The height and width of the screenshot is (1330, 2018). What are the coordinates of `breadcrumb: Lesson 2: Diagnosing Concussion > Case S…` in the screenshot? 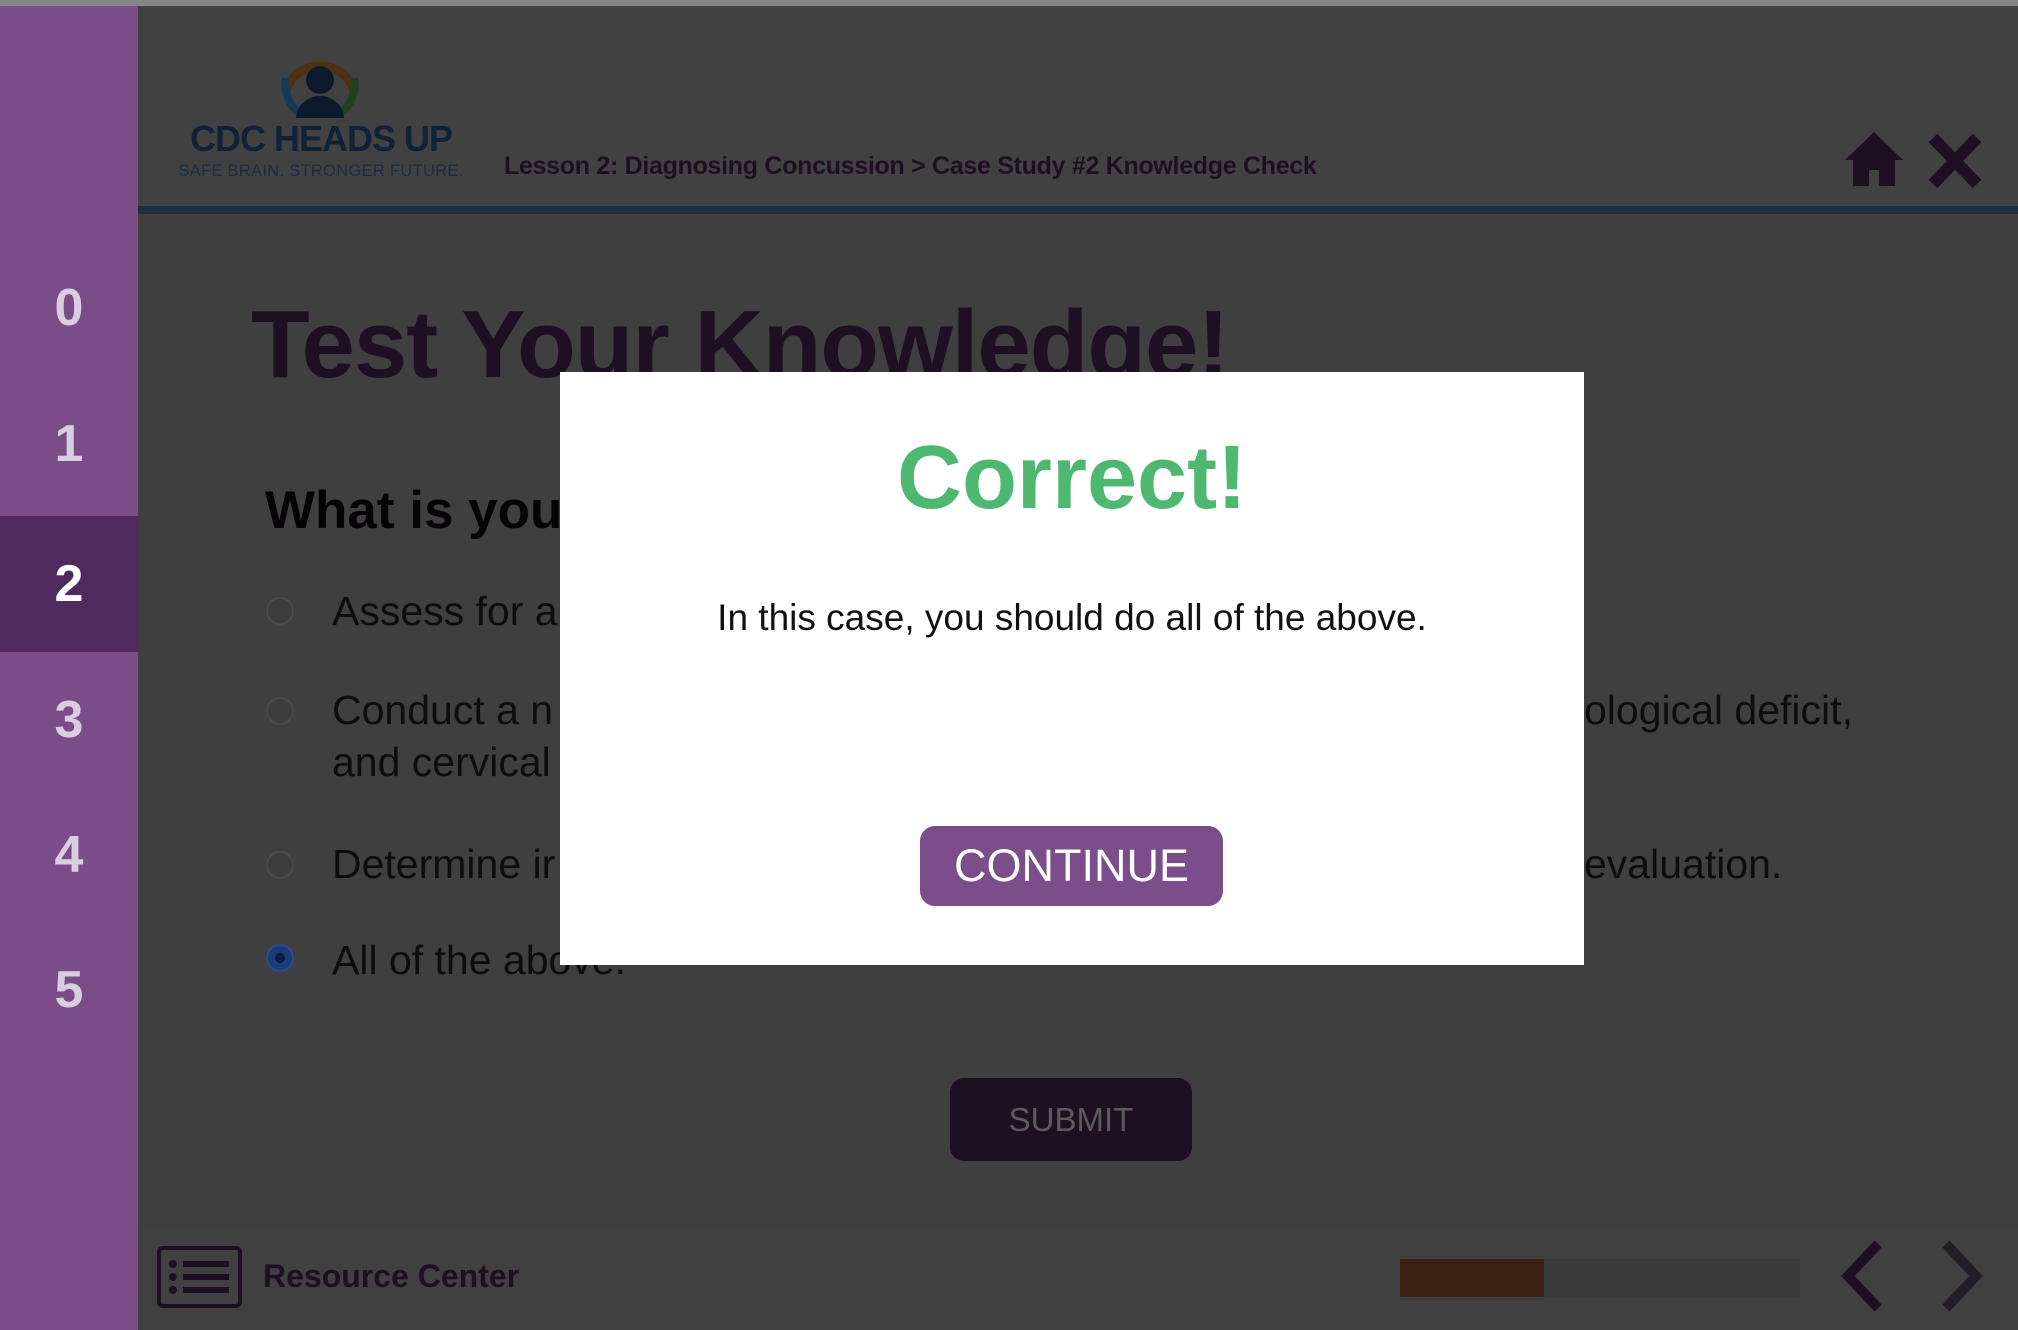 It's located at (910, 166).